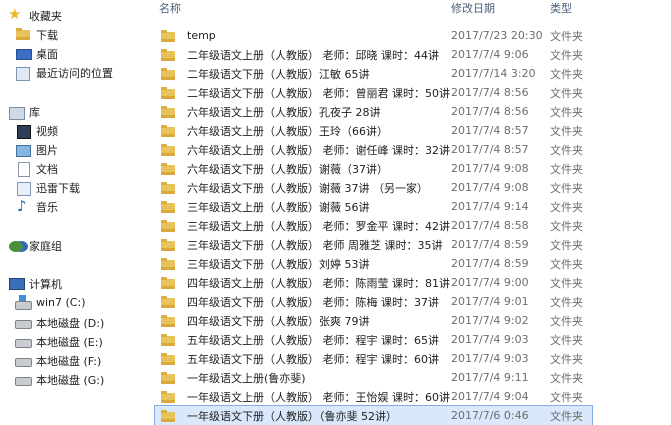 The image size is (671, 425). Describe the element at coordinates (373, 377) in the screenshot. I see `file-row: 一年级语文上册(鲁亦斐) 2017/7/4 9:11 文件夹` at that location.